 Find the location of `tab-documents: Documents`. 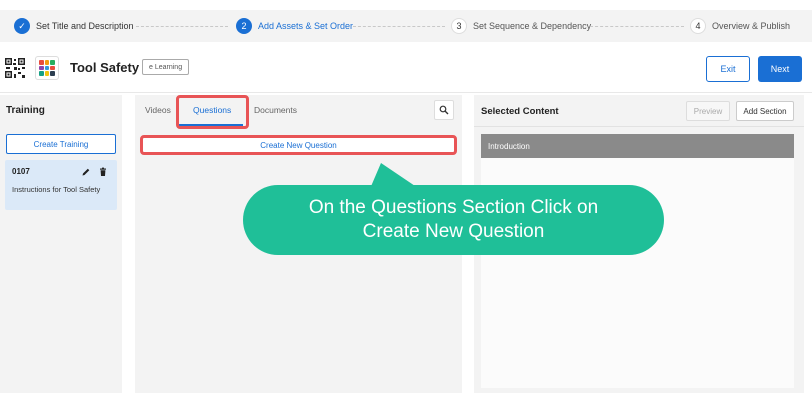

tab-documents: Documents is located at coordinates (275, 110).